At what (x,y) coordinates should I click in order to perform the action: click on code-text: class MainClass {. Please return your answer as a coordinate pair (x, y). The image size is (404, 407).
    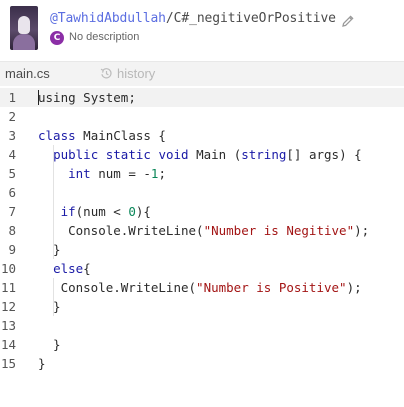
    Looking at the image, I should click on (102, 135).